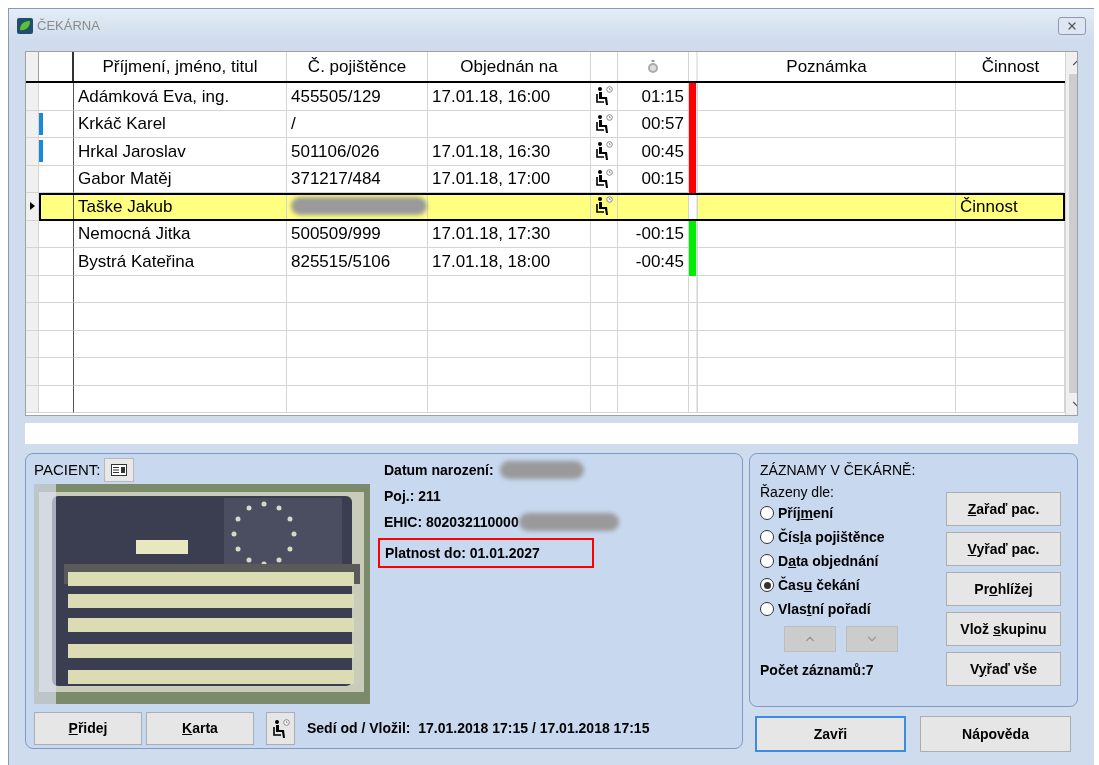 The image size is (1099, 765). What do you see at coordinates (838, 470) in the screenshot?
I see `section-title: ZÁZNAMY V ČEKÁRNĚ:` at bounding box center [838, 470].